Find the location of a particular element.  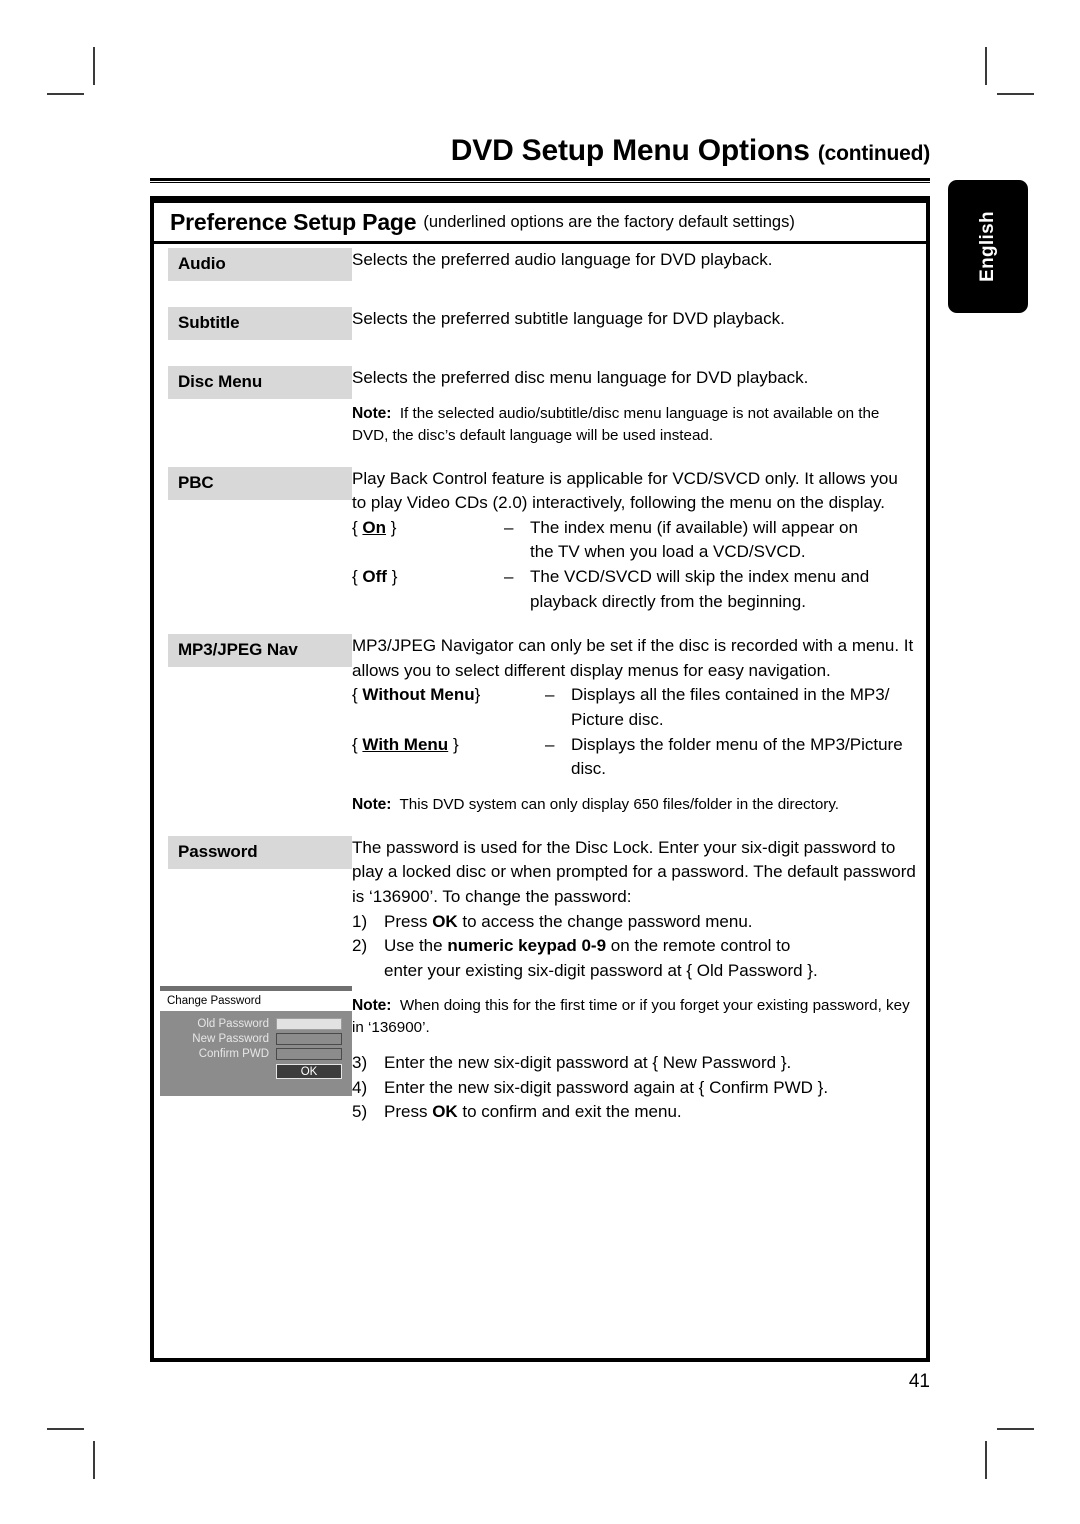

dialog-field-label: Confirm PWD is located at coordinates (233, 1054).